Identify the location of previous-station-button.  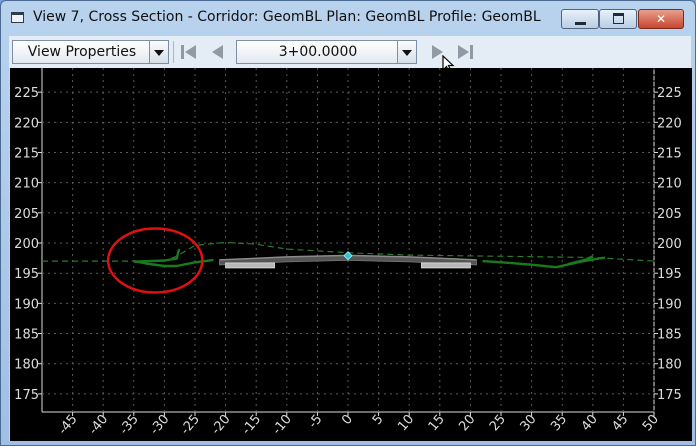
(218, 52).